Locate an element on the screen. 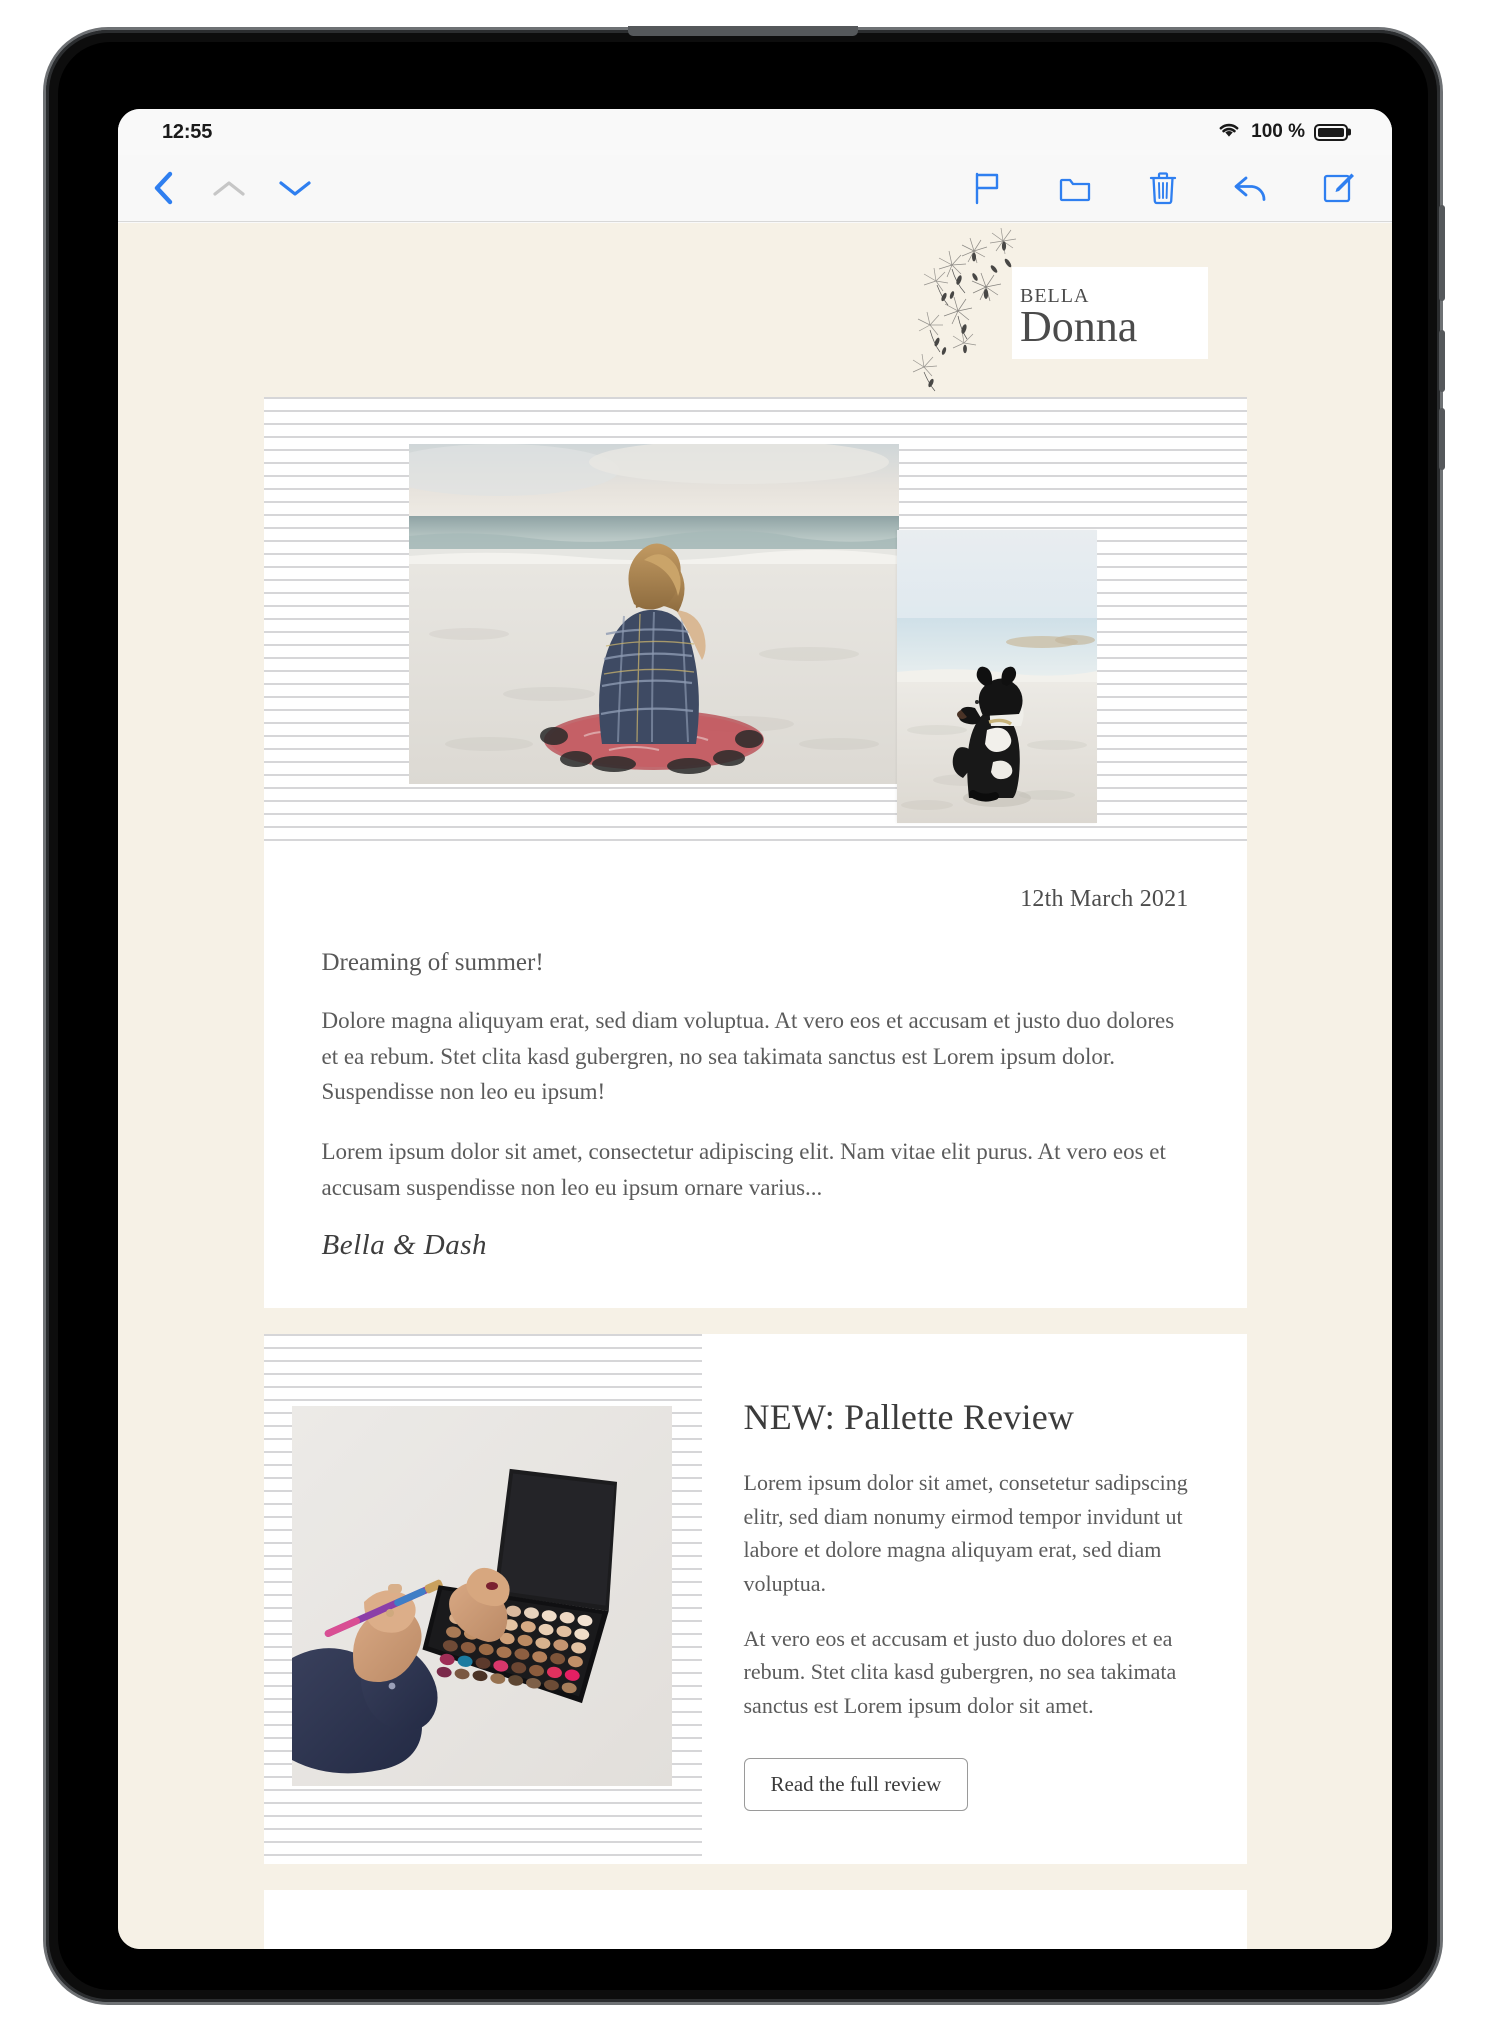 The height and width of the screenshot is (2040, 1486). bella-donna-logo: Bella Donna is located at coordinates (1058, 309).